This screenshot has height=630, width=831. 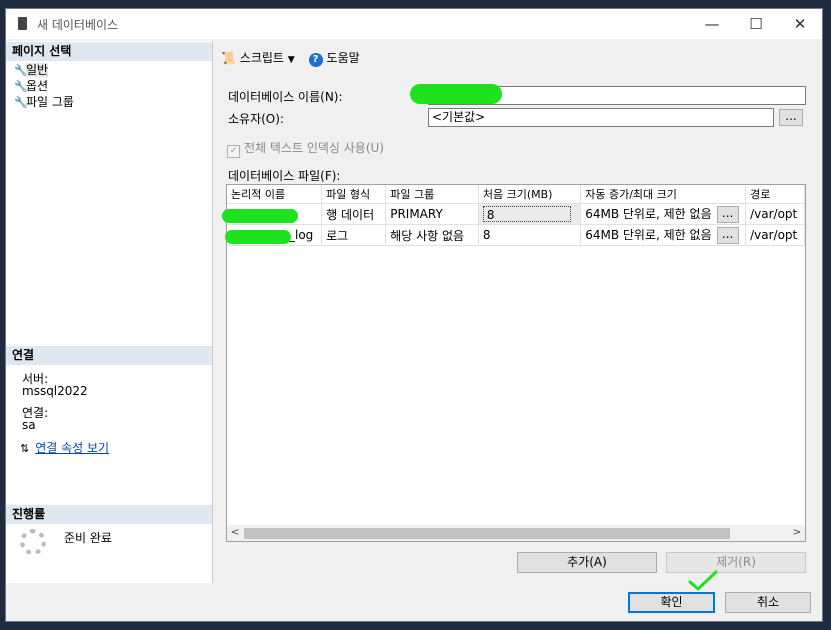 What do you see at coordinates (55, 391) in the screenshot?
I see `server-value: mssql2022` at bounding box center [55, 391].